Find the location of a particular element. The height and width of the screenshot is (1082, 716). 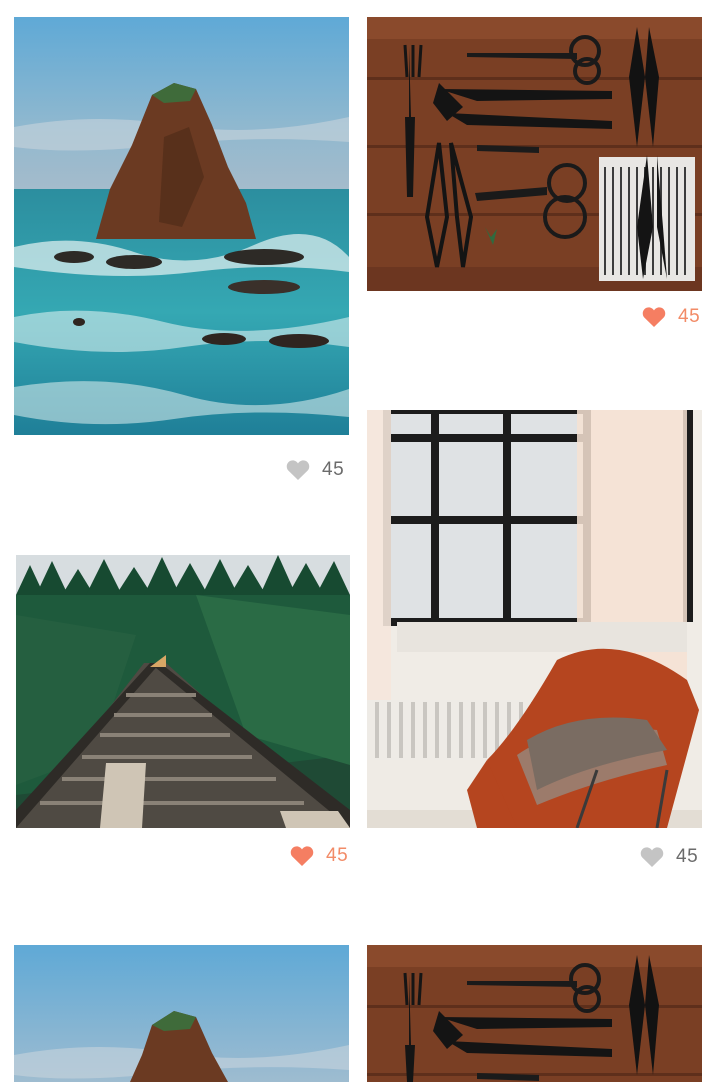

photo-sea-stack is located at coordinates (181, 1013).